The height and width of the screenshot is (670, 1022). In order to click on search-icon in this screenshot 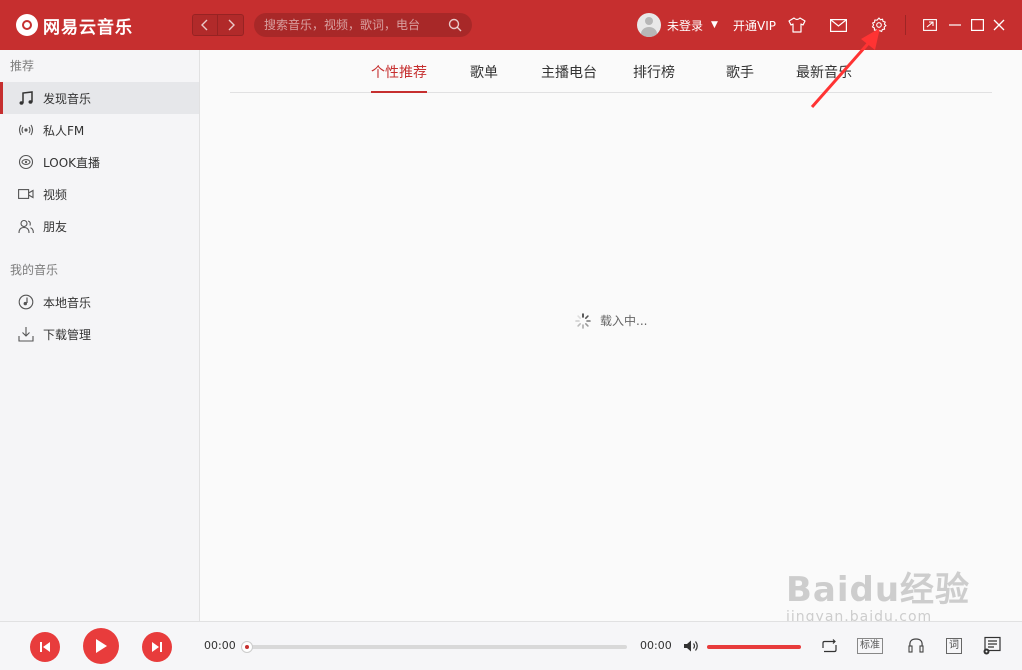, I will do `click(455, 25)`.